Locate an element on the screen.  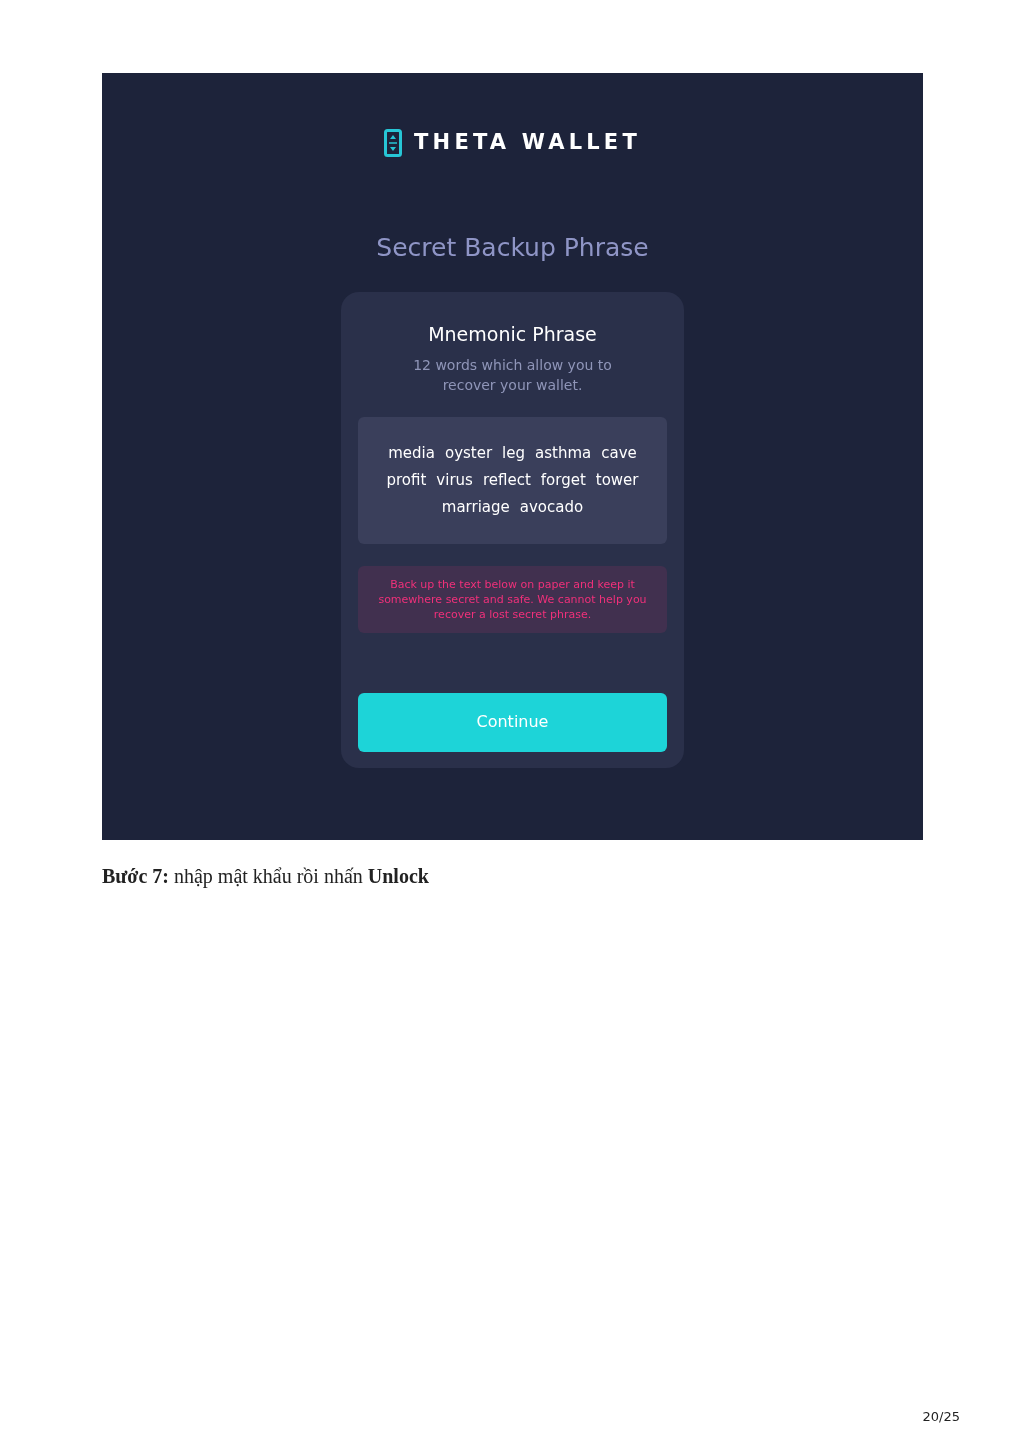
phrase-word: marriage is located at coordinates (475, 507).